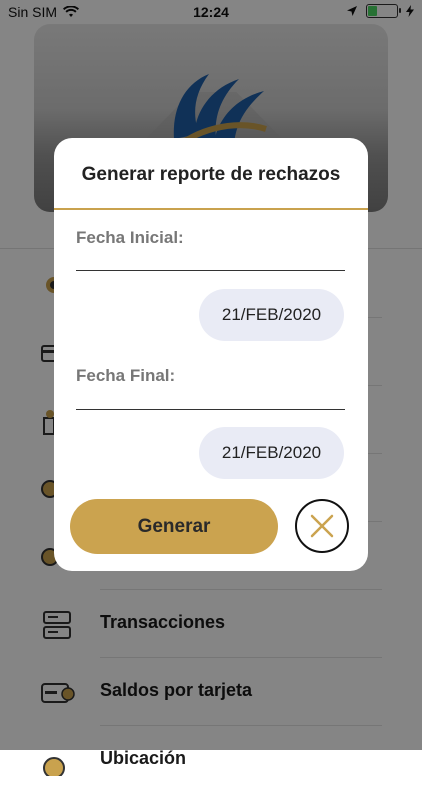  Describe the element at coordinates (143, 758) in the screenshot. I see `menu-item-label: Ubicación` at that location.